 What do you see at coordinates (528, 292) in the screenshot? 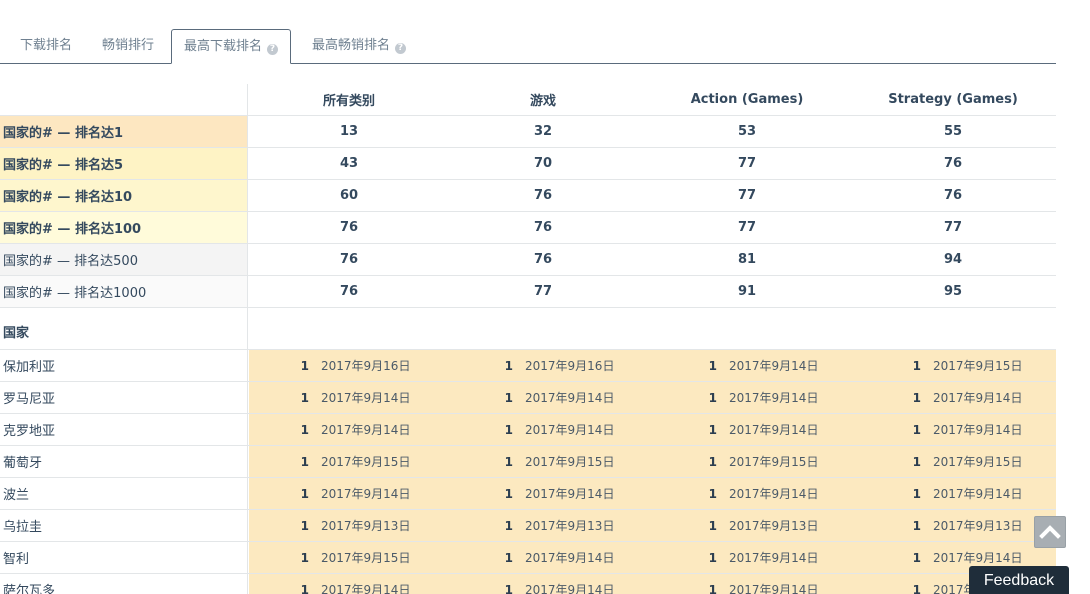
I see `summary-row-rank-1000: 国家的# — 排名达1000 76 77 91 95` at bounding box center [528, 292].